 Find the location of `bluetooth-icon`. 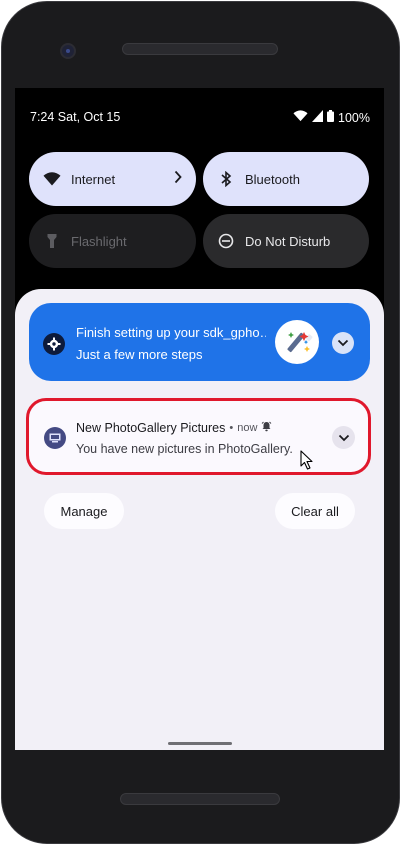

bluetooth-icon is located at coordinates (226, 179).